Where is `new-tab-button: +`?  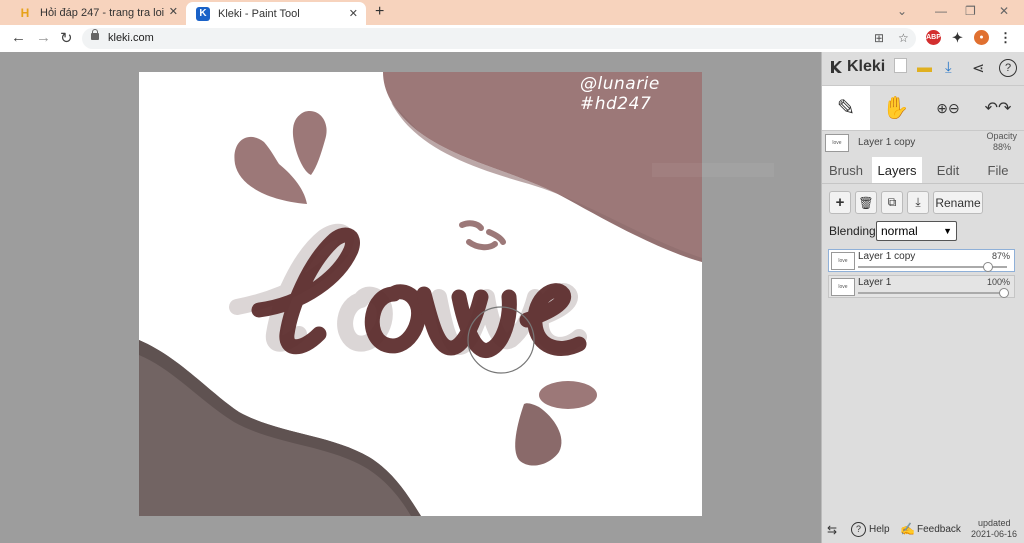 new-tab-button: + is located at coordinates (379, 12).